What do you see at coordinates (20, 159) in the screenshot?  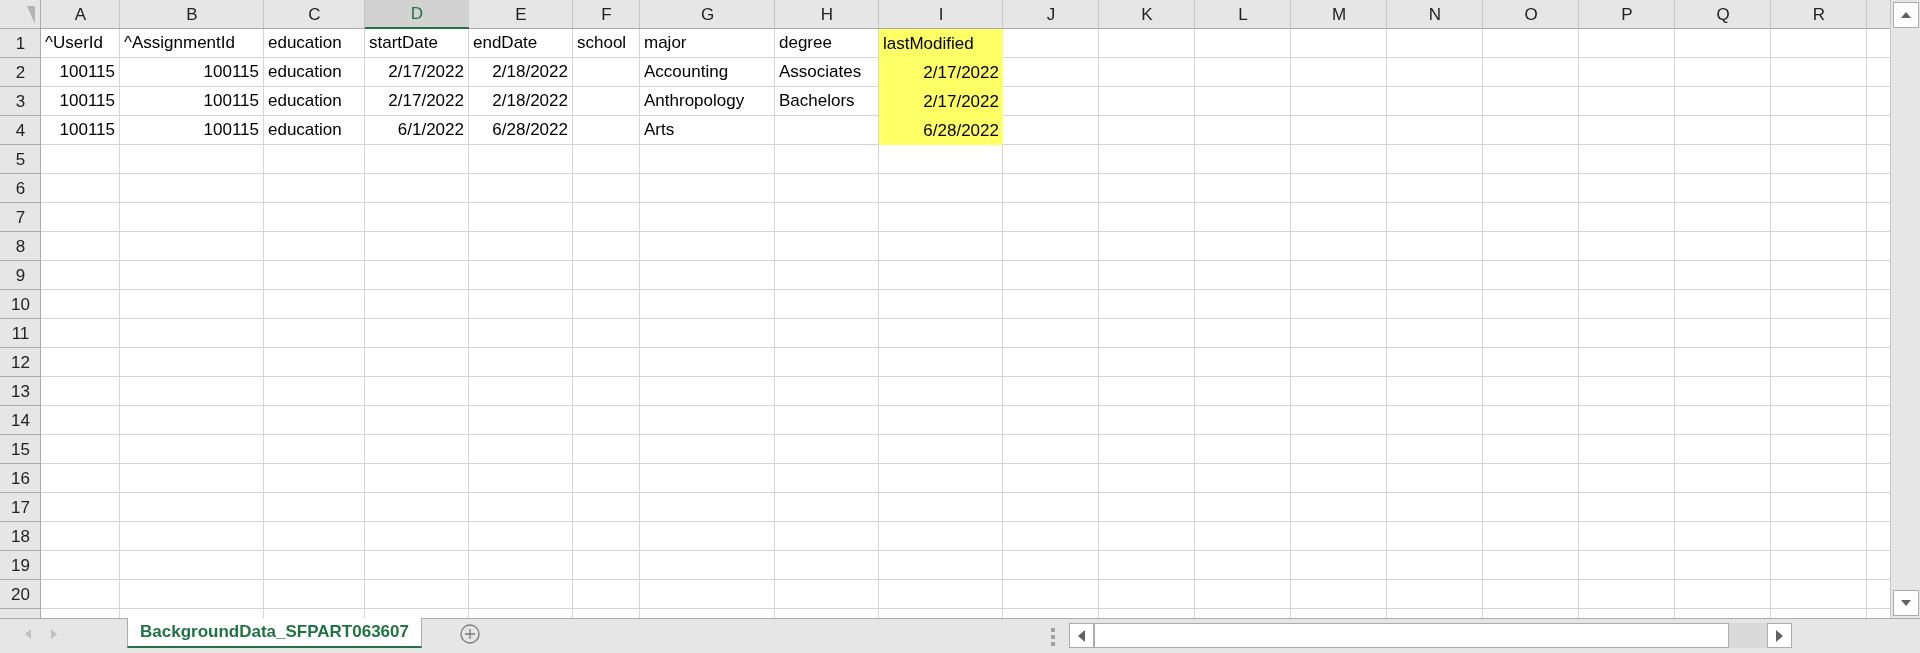 I see `row-header: 5` at bounding box center [20, 159].